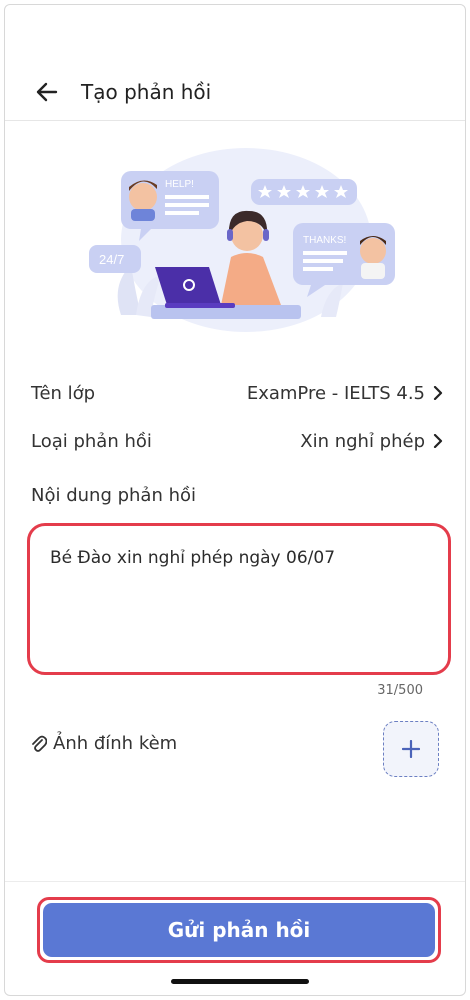 This screenshot has width=470, height=1000. What do you see at coordinates (179, 184) in the screenshot?
I see `help-text: HELP!` at bounding box center [179, 184].